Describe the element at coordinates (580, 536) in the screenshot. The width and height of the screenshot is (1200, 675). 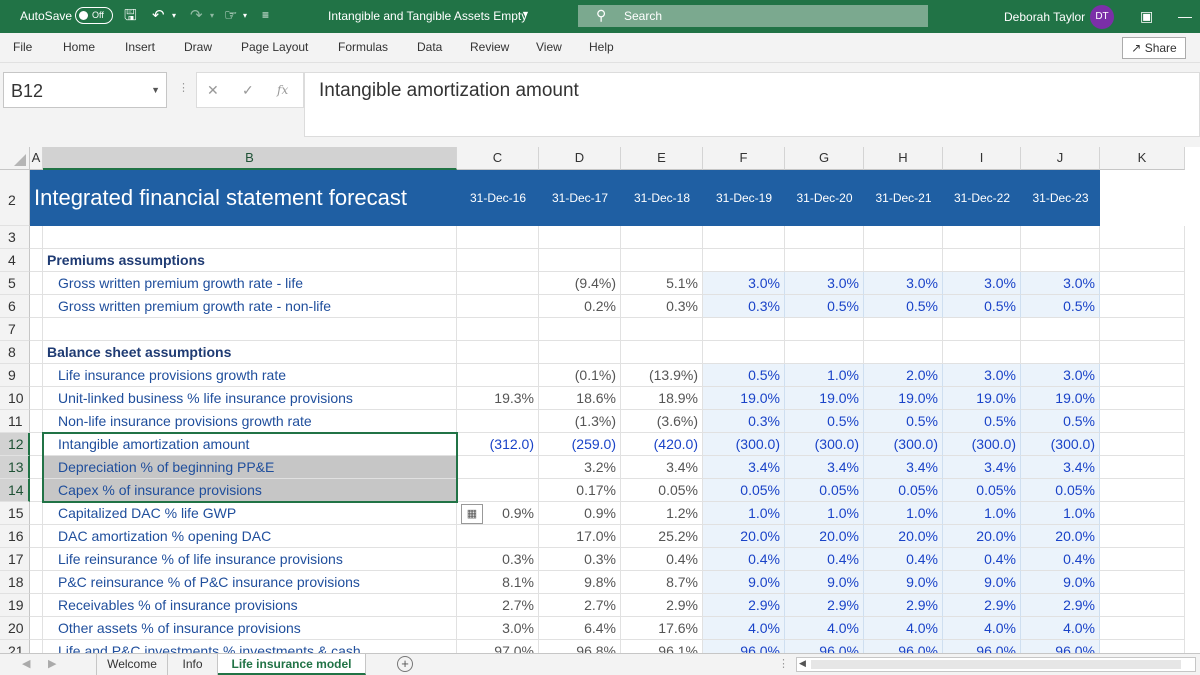
I see `value-cell: 17.0%` at that location.